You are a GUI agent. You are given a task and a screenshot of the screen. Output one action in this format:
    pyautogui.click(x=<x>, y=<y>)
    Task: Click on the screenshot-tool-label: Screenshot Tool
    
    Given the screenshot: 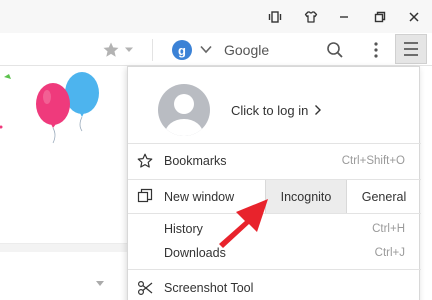 What is the action you would take?
    pyautogui.click(x=209, y=288)
    